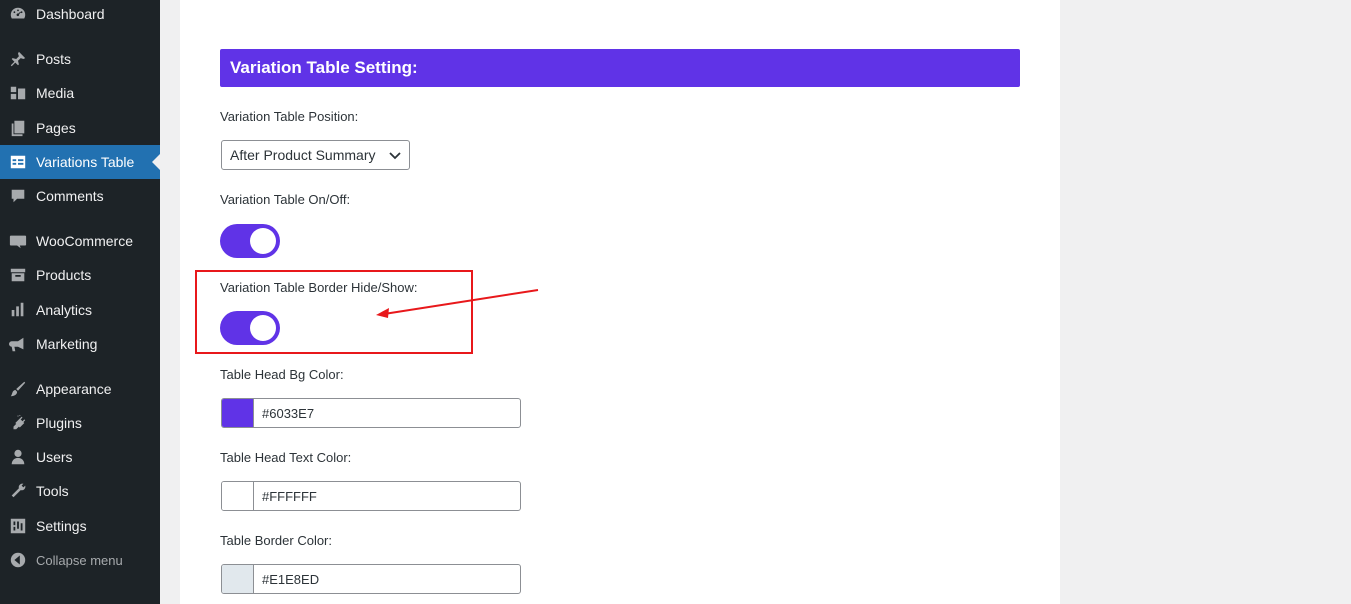 The image size is (1351, 604). I want to click on head-text-label: Table Head Text Color:, so click(286, 457).